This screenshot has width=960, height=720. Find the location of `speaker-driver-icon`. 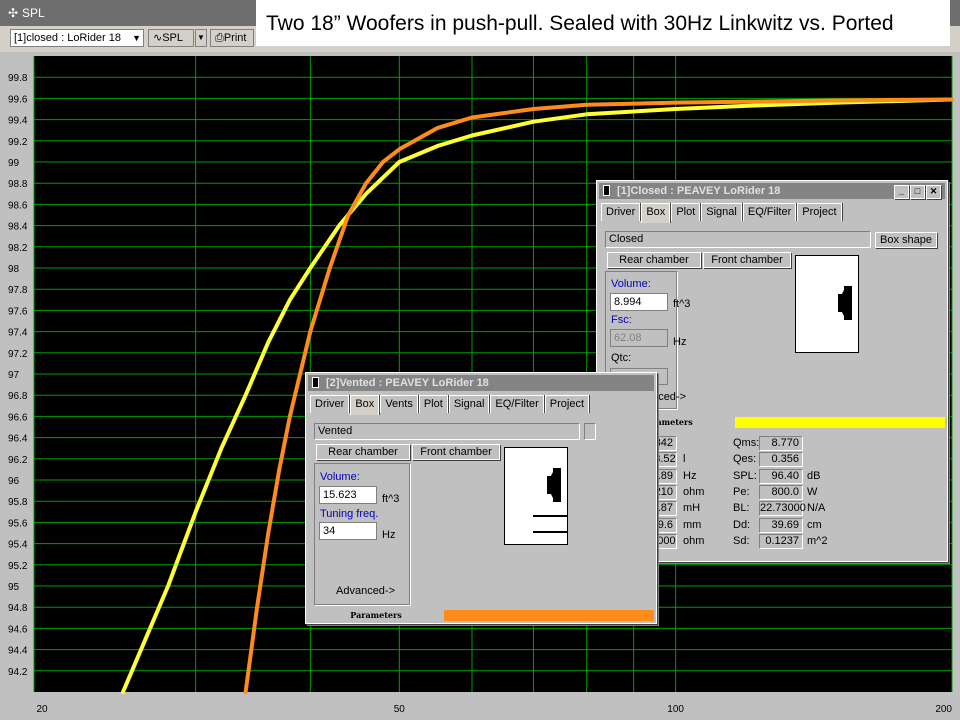

speaker-driver-icon is located at coordinates (550, 500).